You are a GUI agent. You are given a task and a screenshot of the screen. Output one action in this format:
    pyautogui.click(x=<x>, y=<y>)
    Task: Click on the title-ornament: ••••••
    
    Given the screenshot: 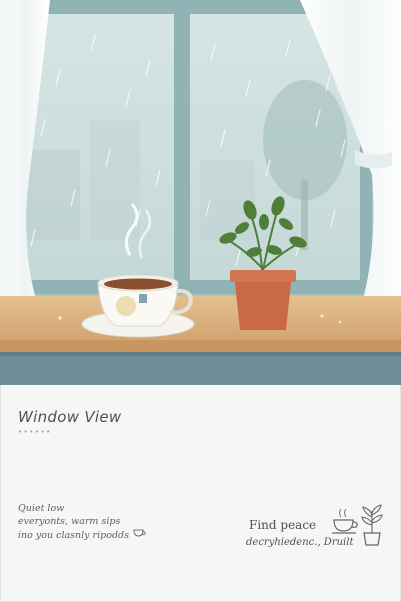 What is the action you would take?
    pyautogui.click(x=35, y=432)
    